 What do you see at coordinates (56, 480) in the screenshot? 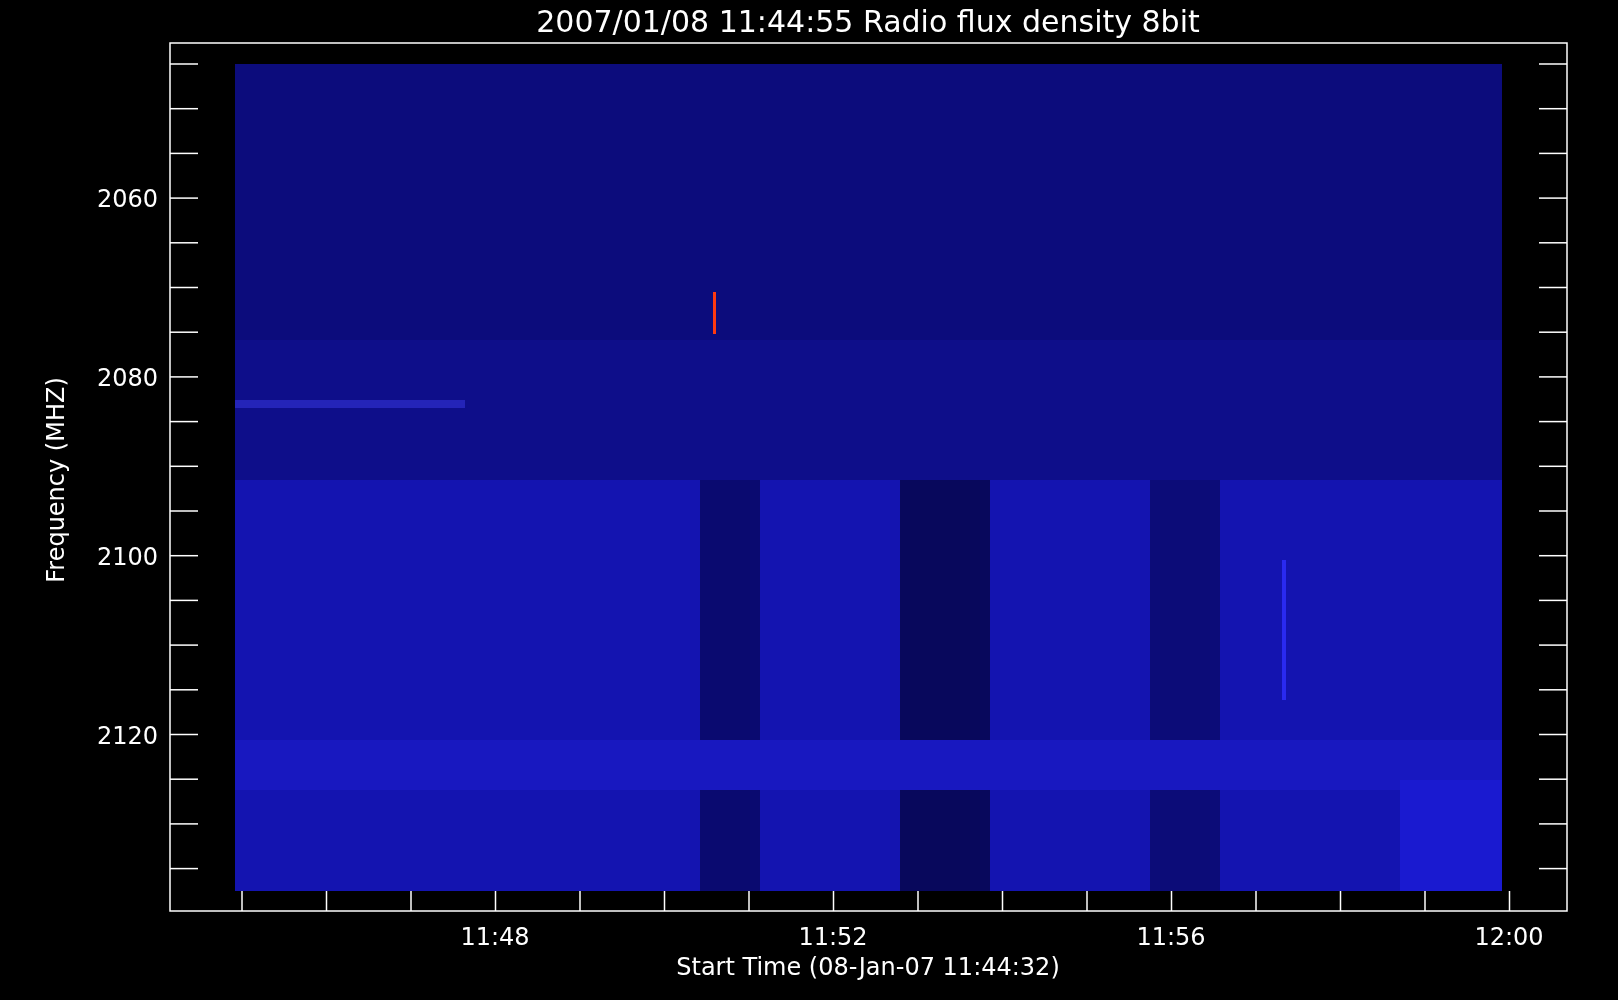
I see `axis-label: Frequency (MHZ)` at bounding box center [56, 480].